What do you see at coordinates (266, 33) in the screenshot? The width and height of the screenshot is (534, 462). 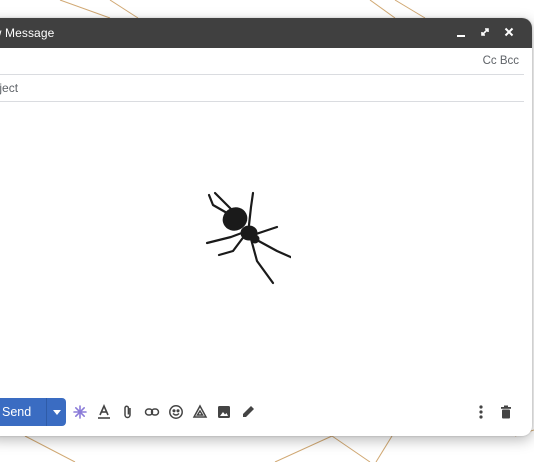 I see `compose-titlebar: ew Message` at bounding box center [266, 33].